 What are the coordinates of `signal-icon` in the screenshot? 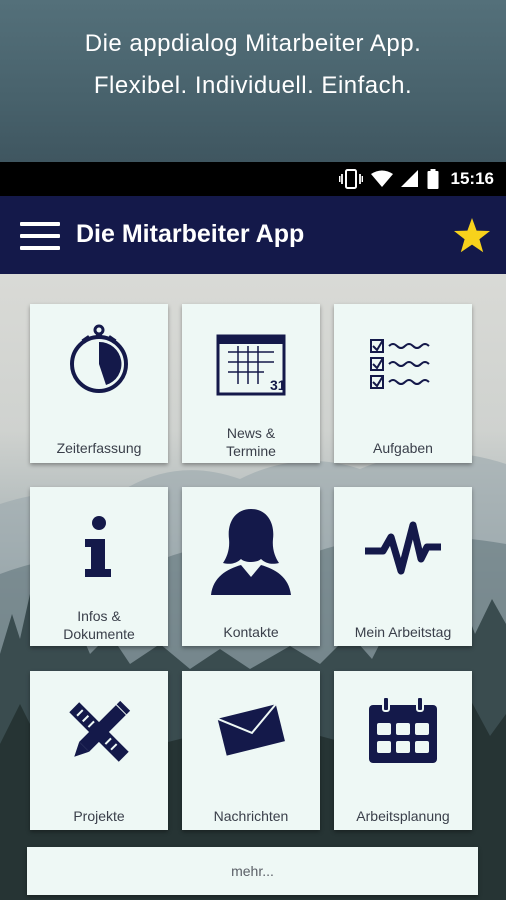 It's located at (409, 178).